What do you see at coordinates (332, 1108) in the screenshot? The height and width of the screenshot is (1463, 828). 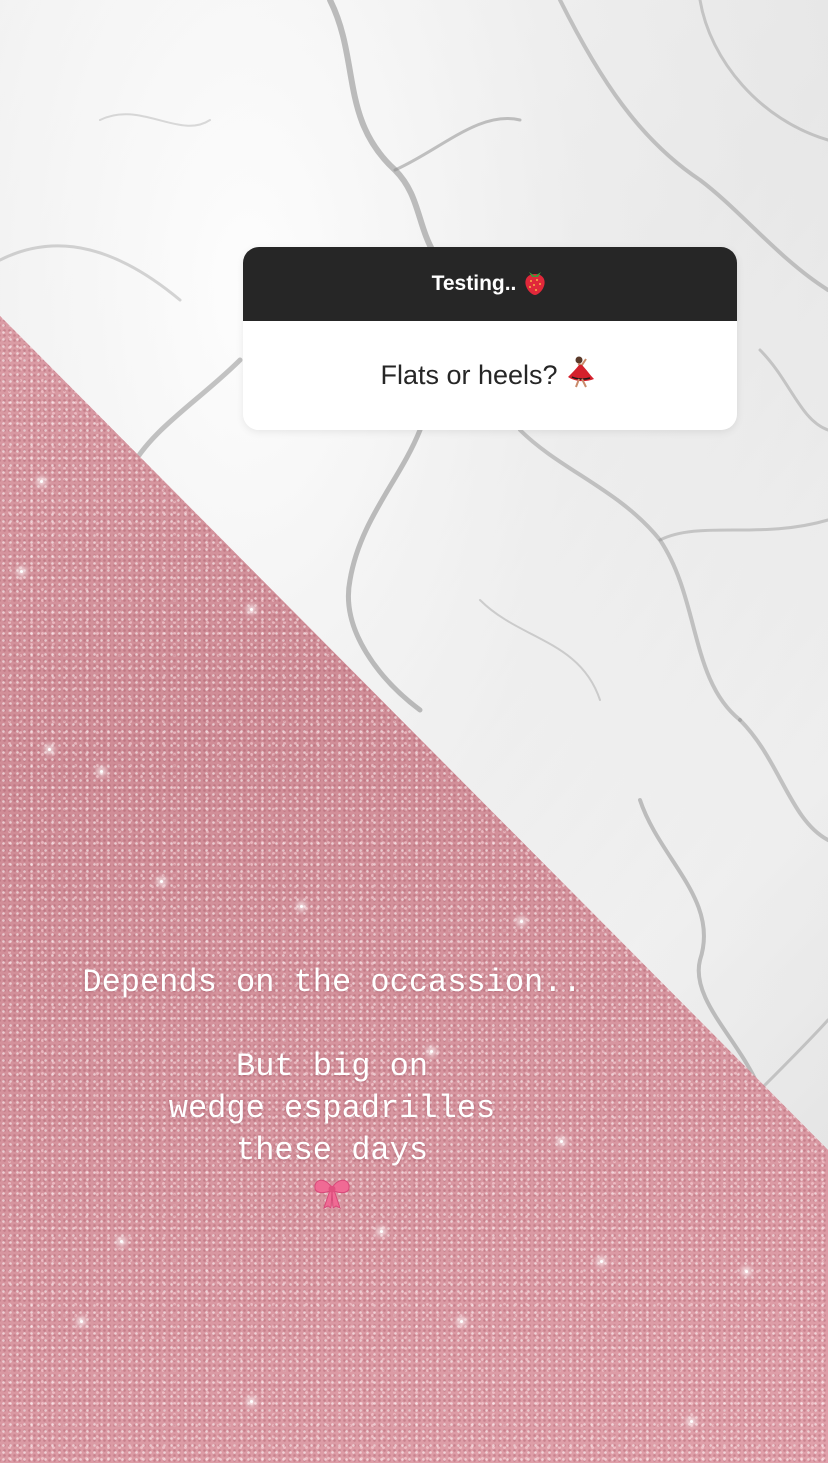 I see `answer-line-3: wedge espadrilles` at bounding box center [332, 1108].